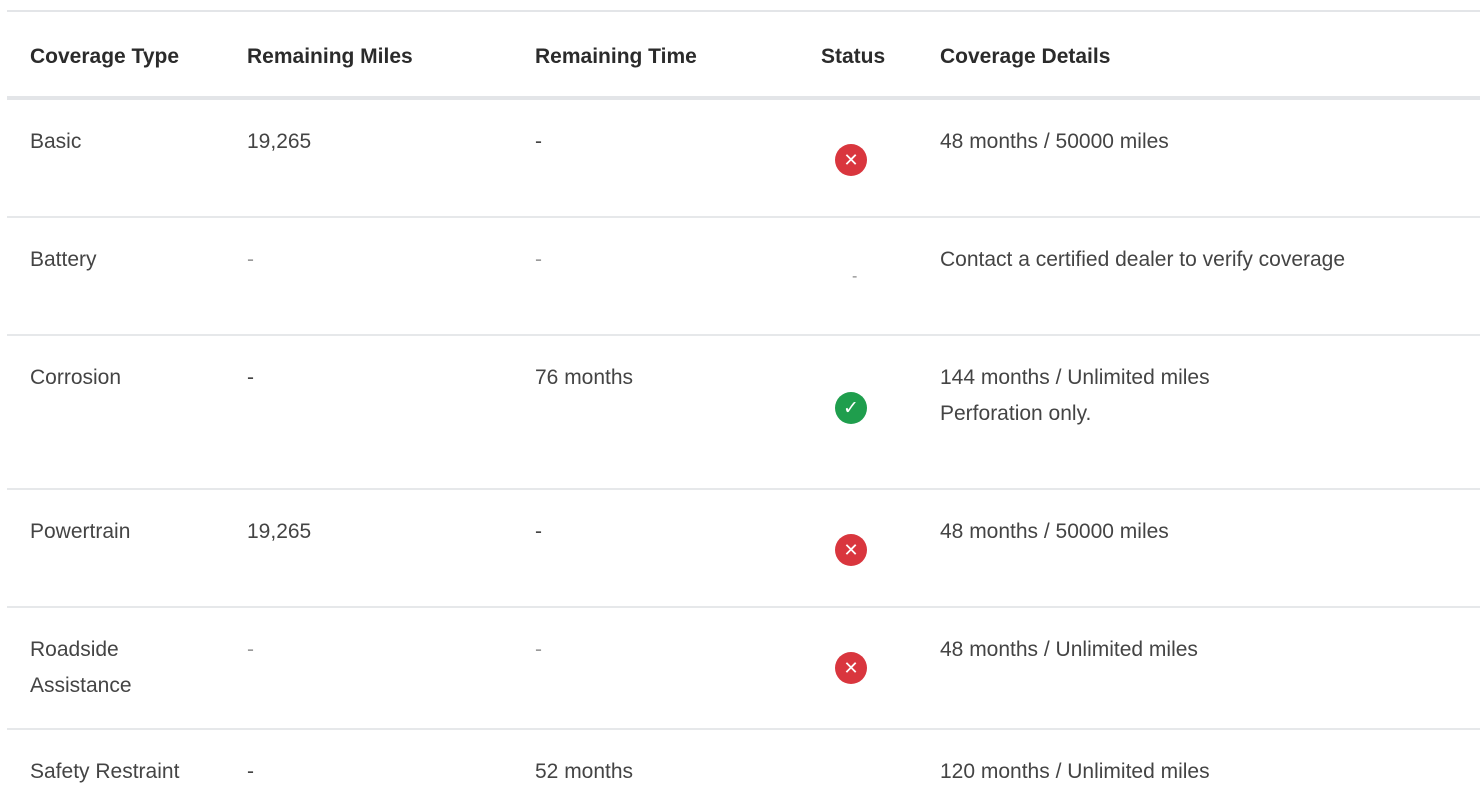  What do you see at coordinates (855, 276) in the screenshot?
I see `status-cell: -` at bounding box center [855, 276].